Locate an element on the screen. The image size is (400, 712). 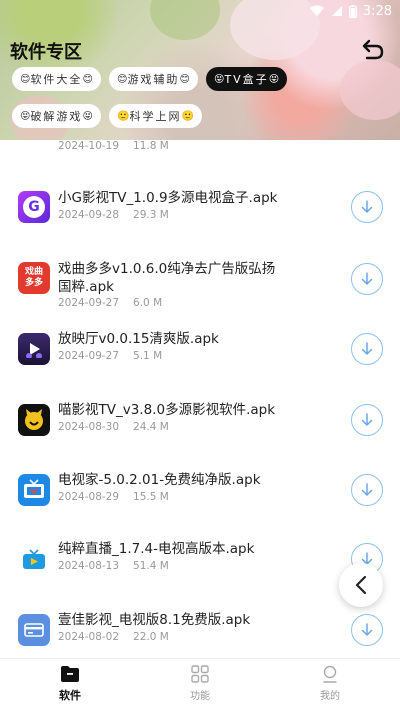
folder-icon is located at coordinates (70, 674).